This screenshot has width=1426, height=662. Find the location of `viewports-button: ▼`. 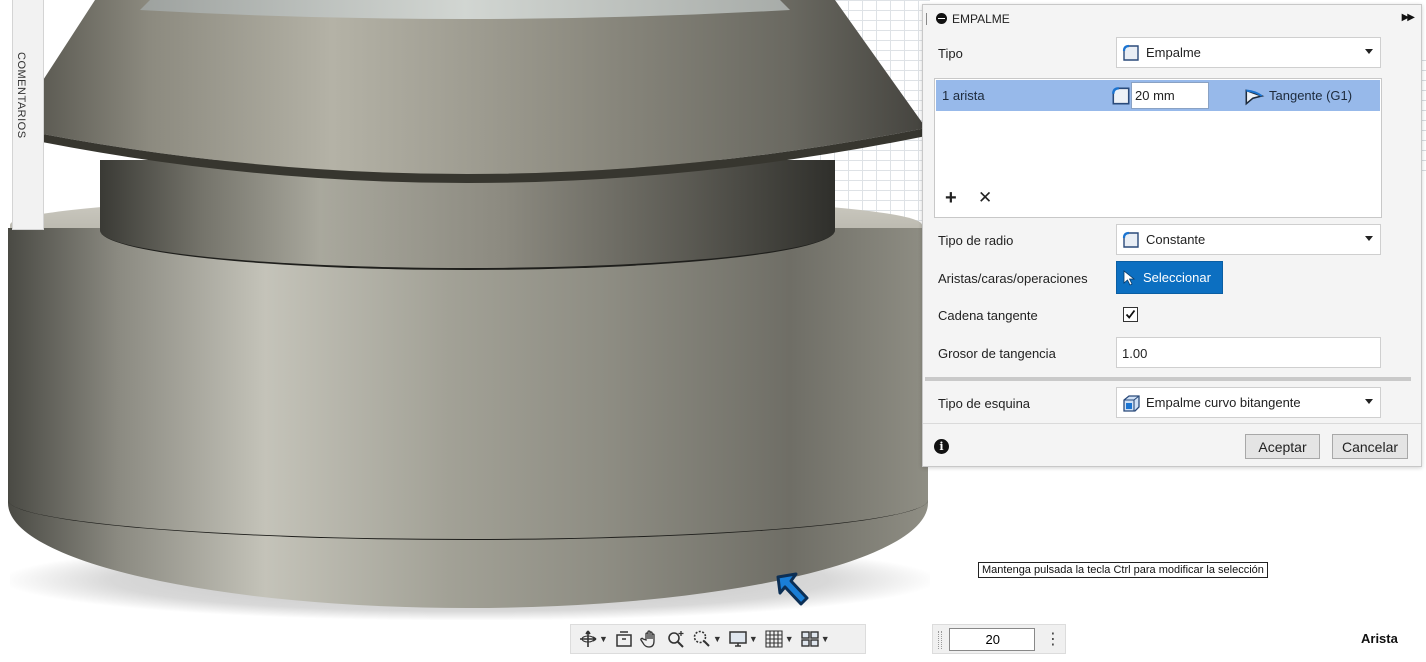

viewports-button: ▼ is located at coordinates (815, 639).